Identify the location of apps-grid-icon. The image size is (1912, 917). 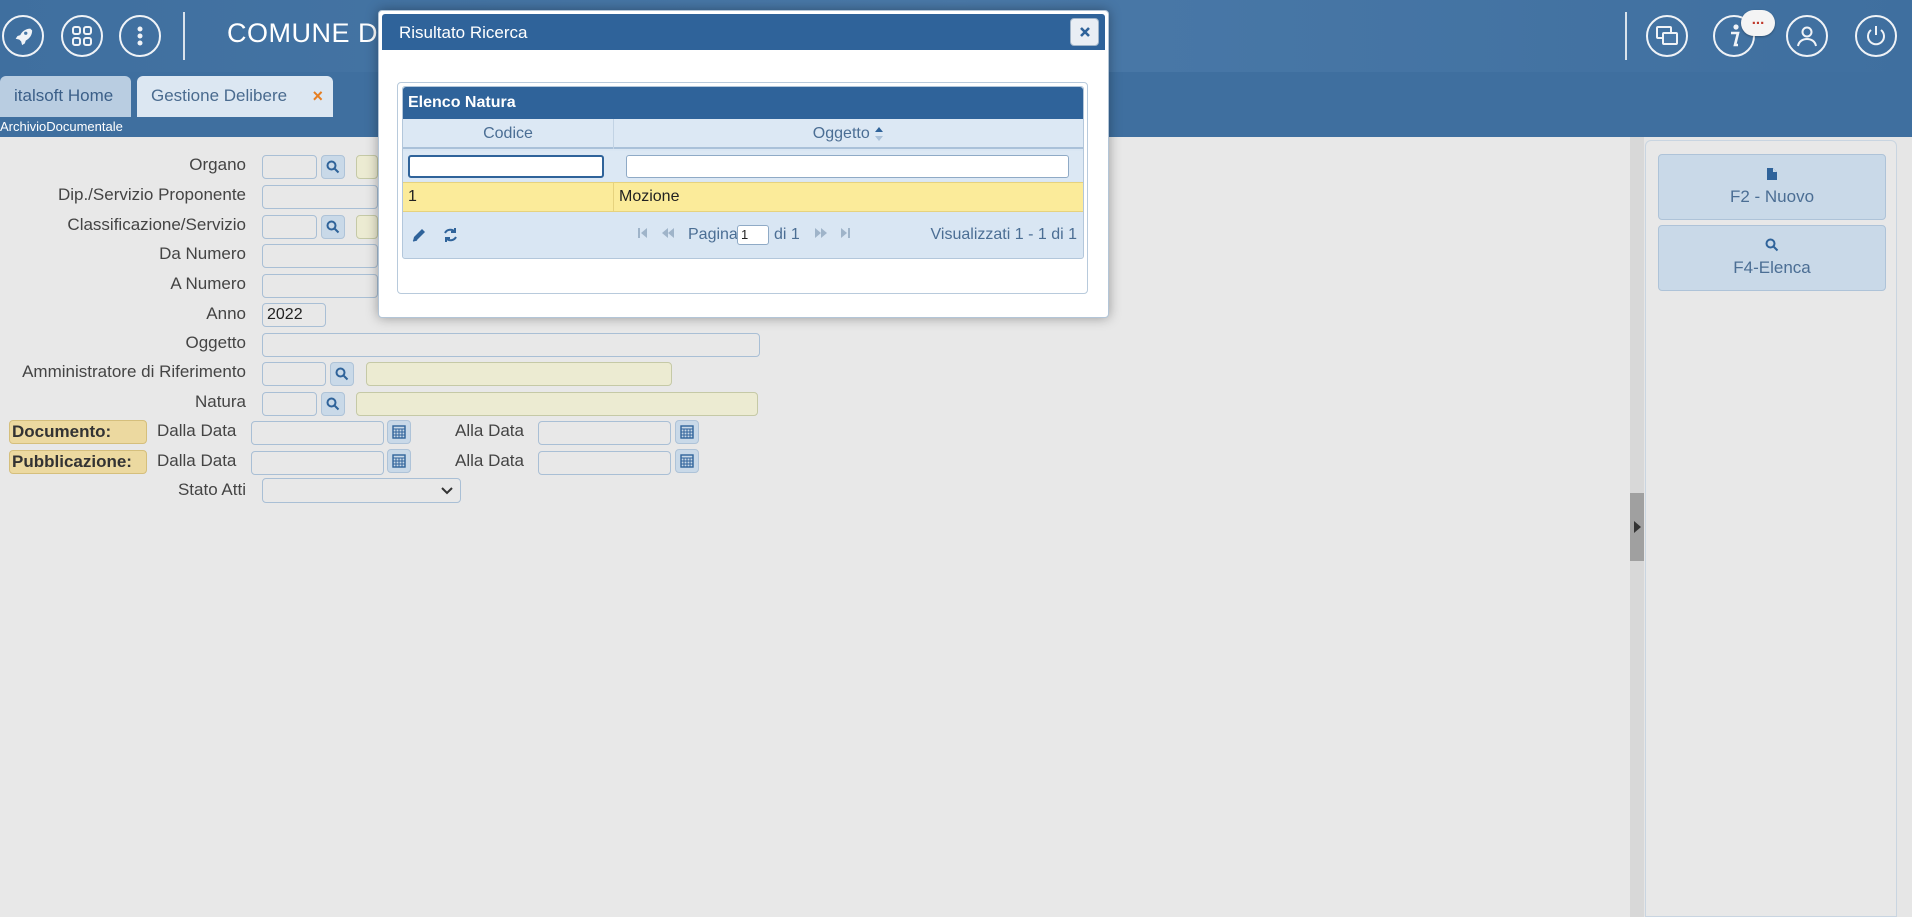
(82, 36).